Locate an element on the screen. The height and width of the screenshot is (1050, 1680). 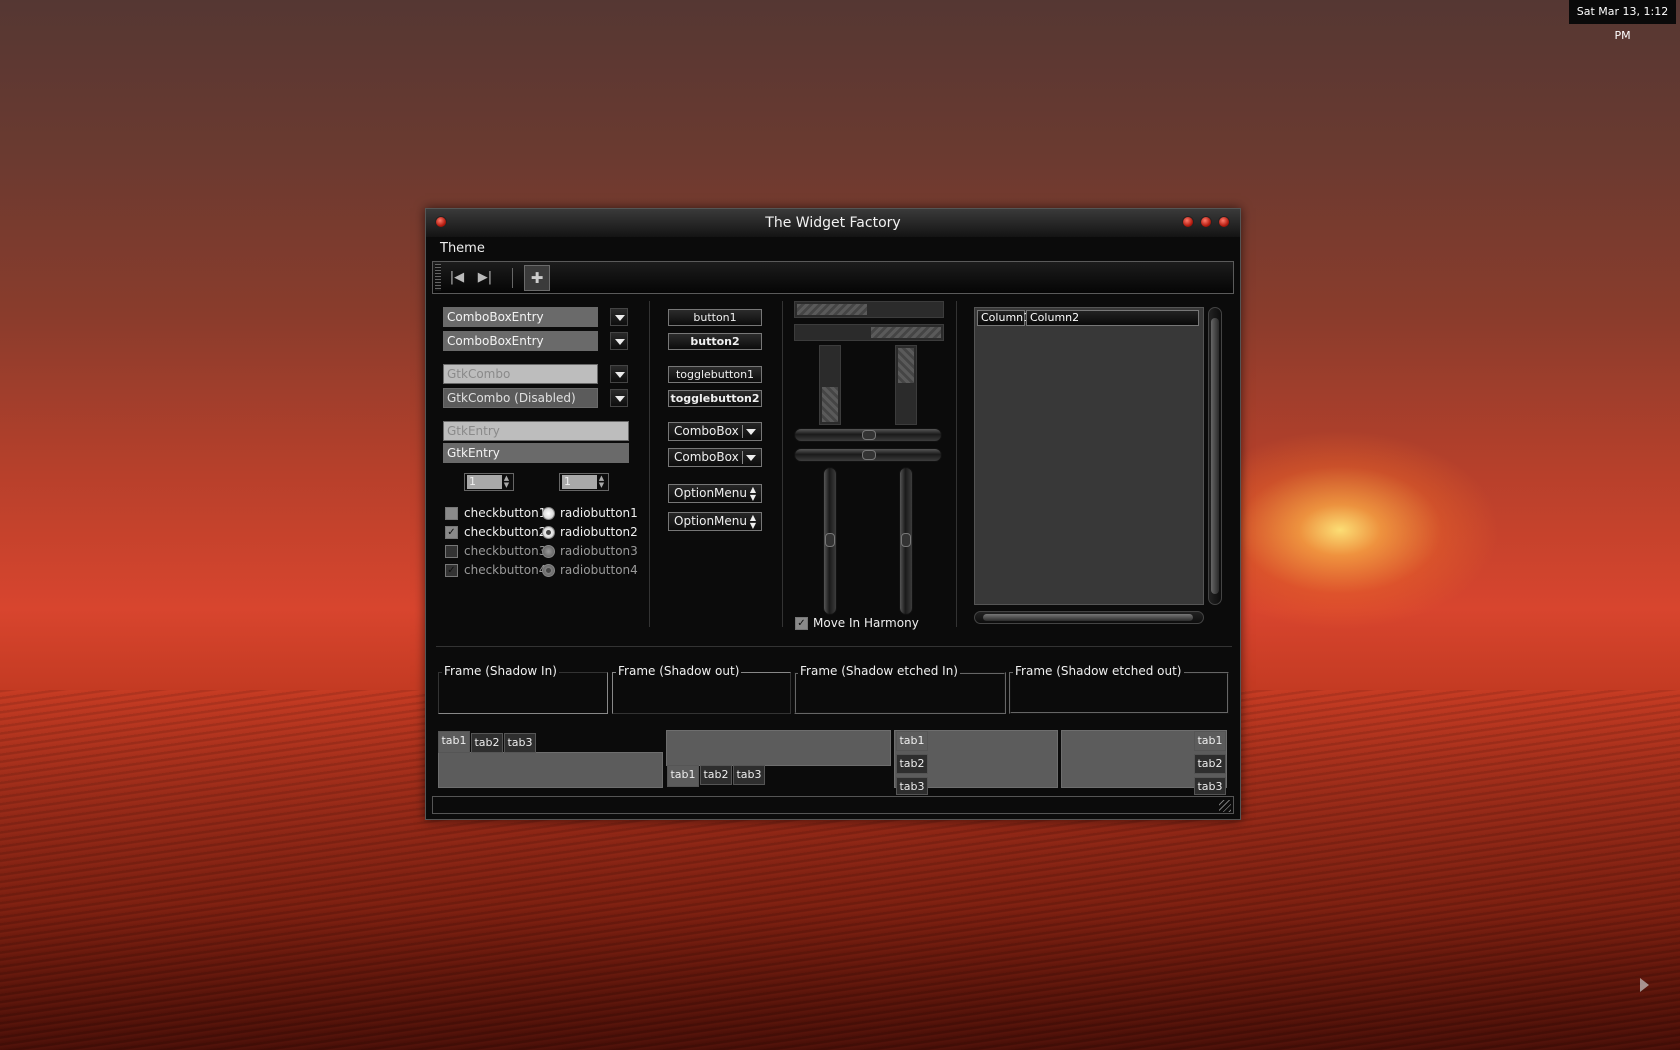
toggle-button-1: togglebutton1 is located at coordinates (715, 374).